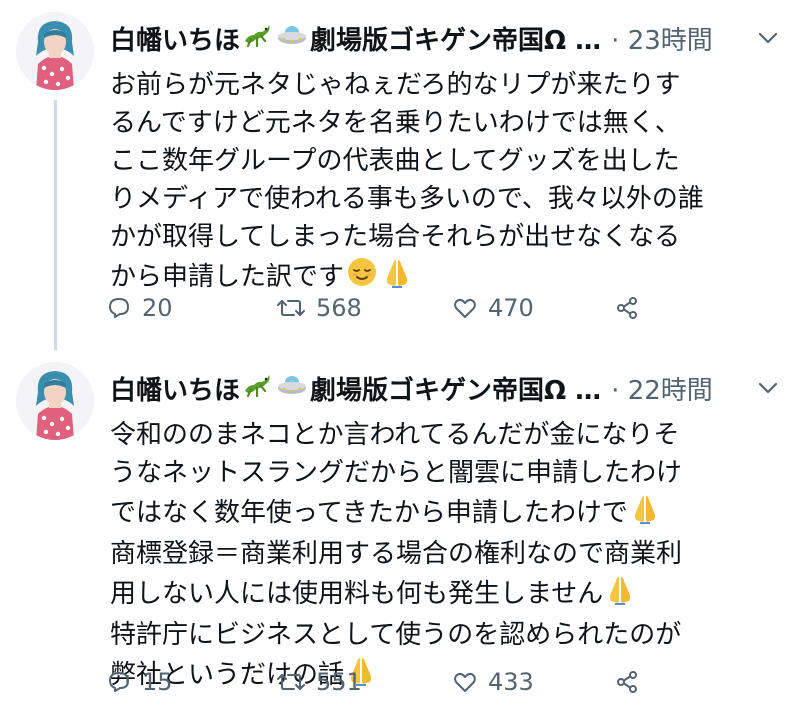  Describe the element at coordinates (357, 594) in the screenshot. I see `tweet-text-line: 用しない人には使用料も何も発生しません` at that location.